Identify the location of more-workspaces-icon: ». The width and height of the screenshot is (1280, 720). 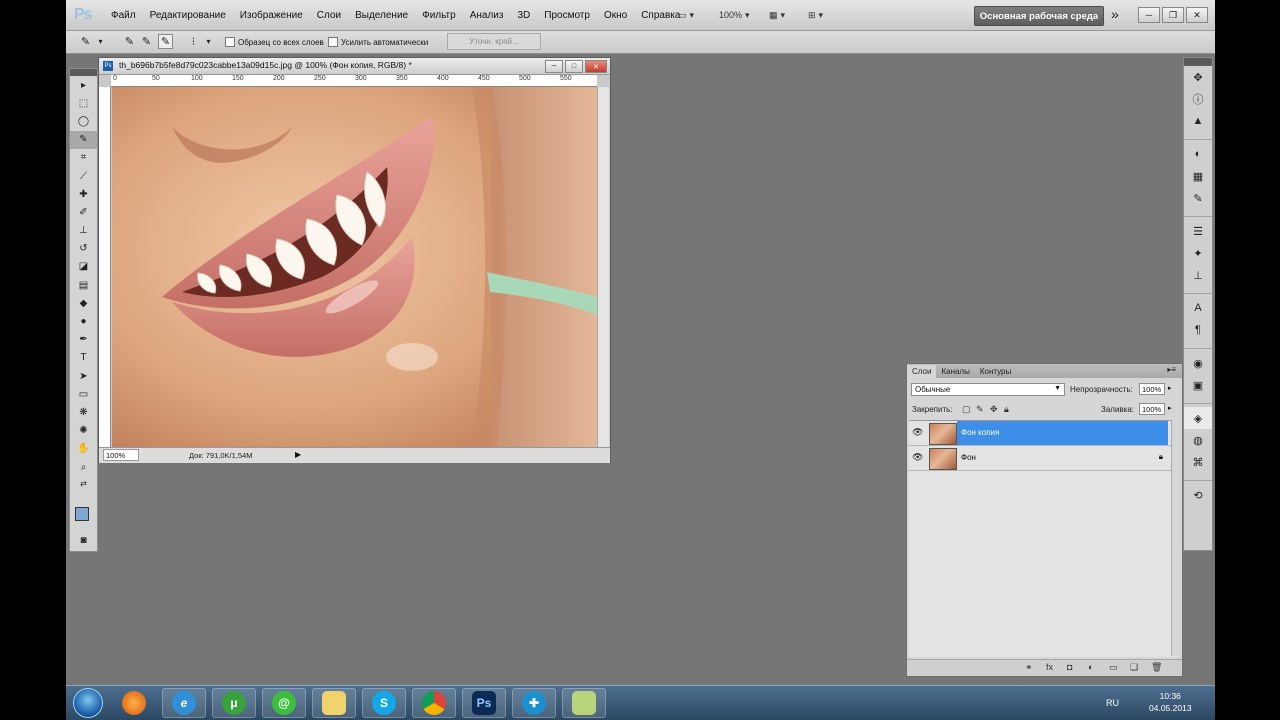
(1115, 14).